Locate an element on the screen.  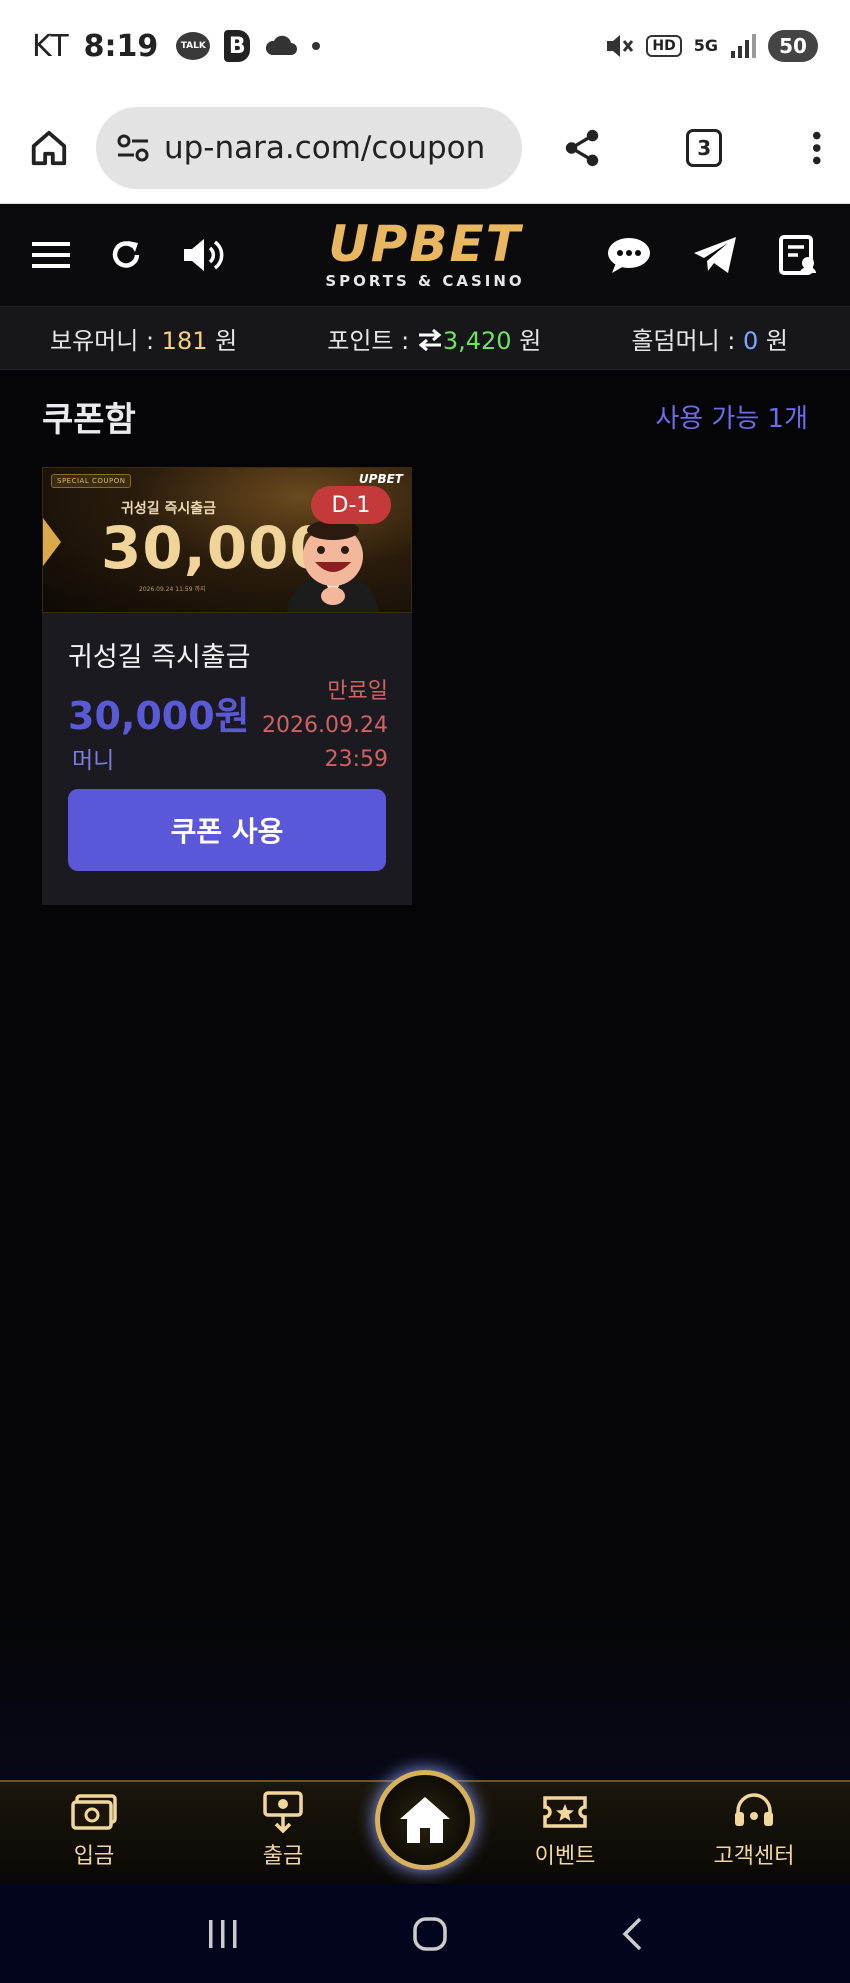
notice-board-icon is located at coordinates (798, 255).